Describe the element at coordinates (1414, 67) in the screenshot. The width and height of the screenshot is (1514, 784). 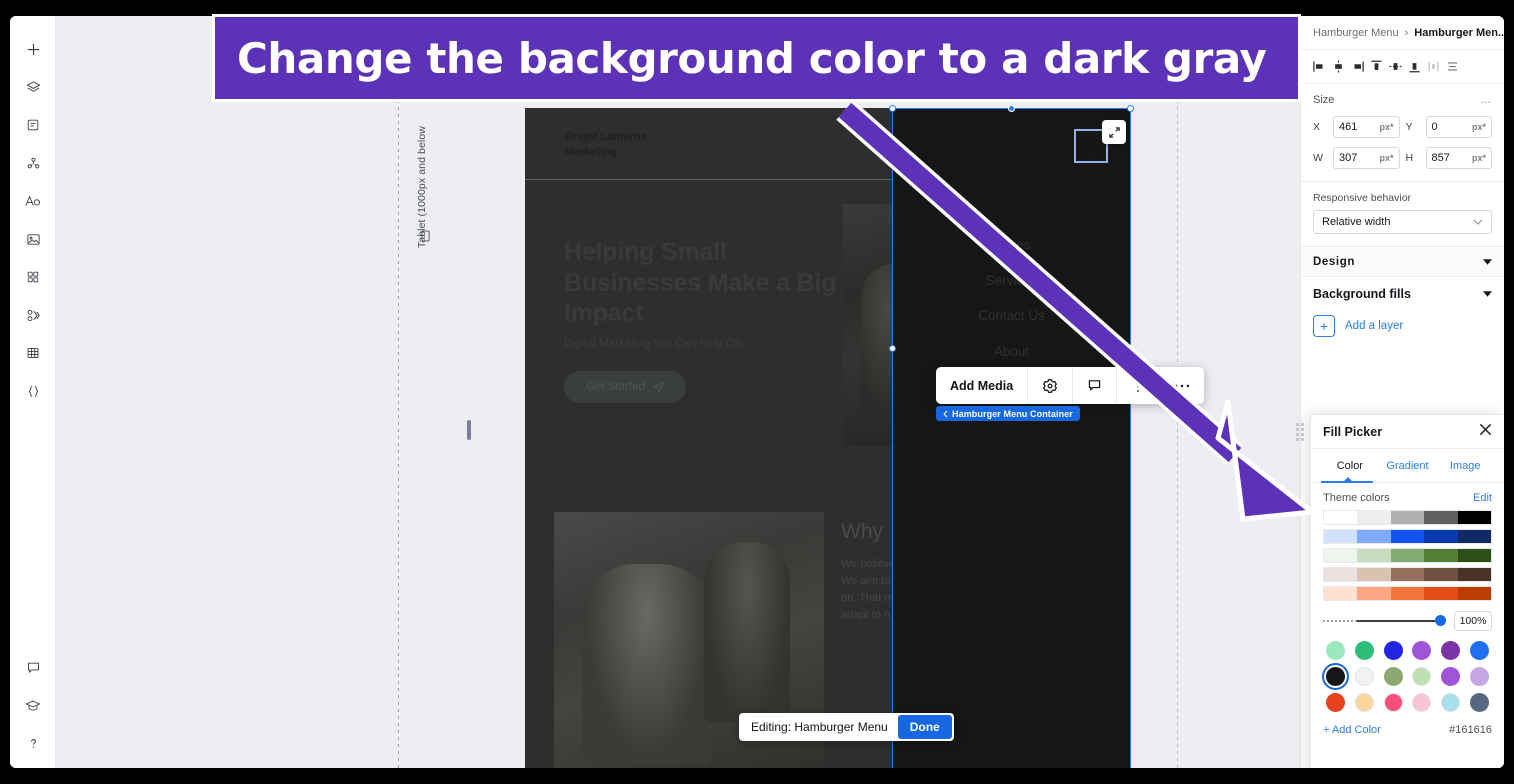
I see `align-bottom-icon` at that location.